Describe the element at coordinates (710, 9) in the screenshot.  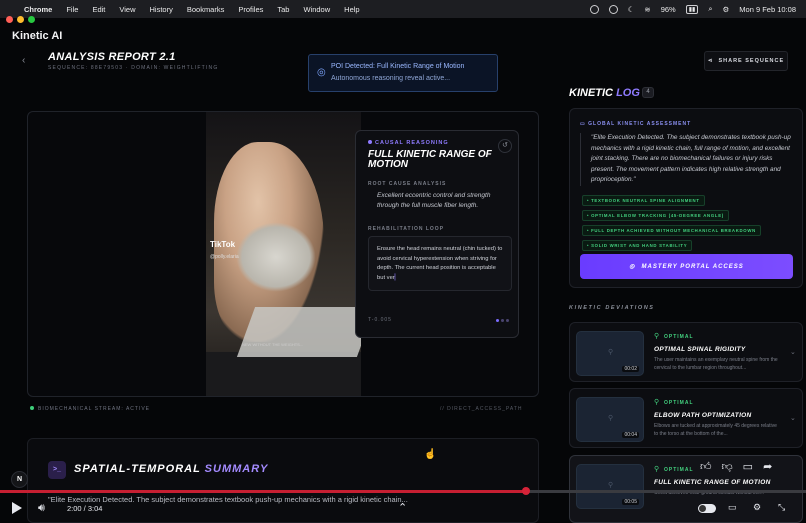
I see `search-icon: ⌕` at that location.